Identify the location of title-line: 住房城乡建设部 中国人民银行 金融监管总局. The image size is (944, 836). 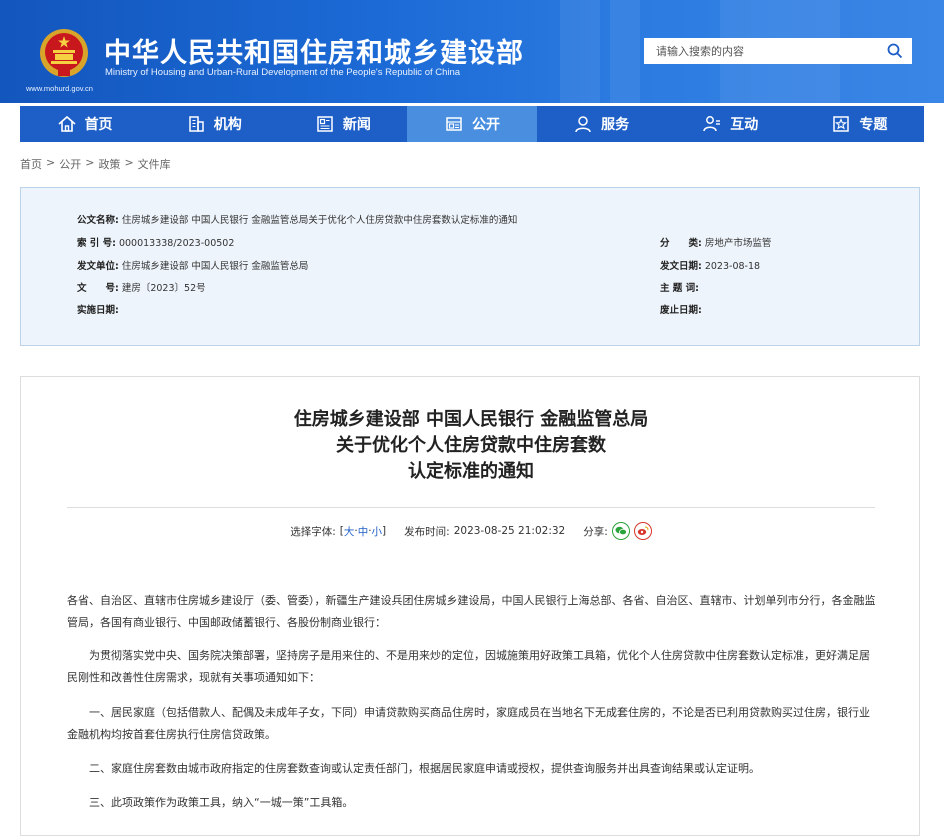
(471, 419).